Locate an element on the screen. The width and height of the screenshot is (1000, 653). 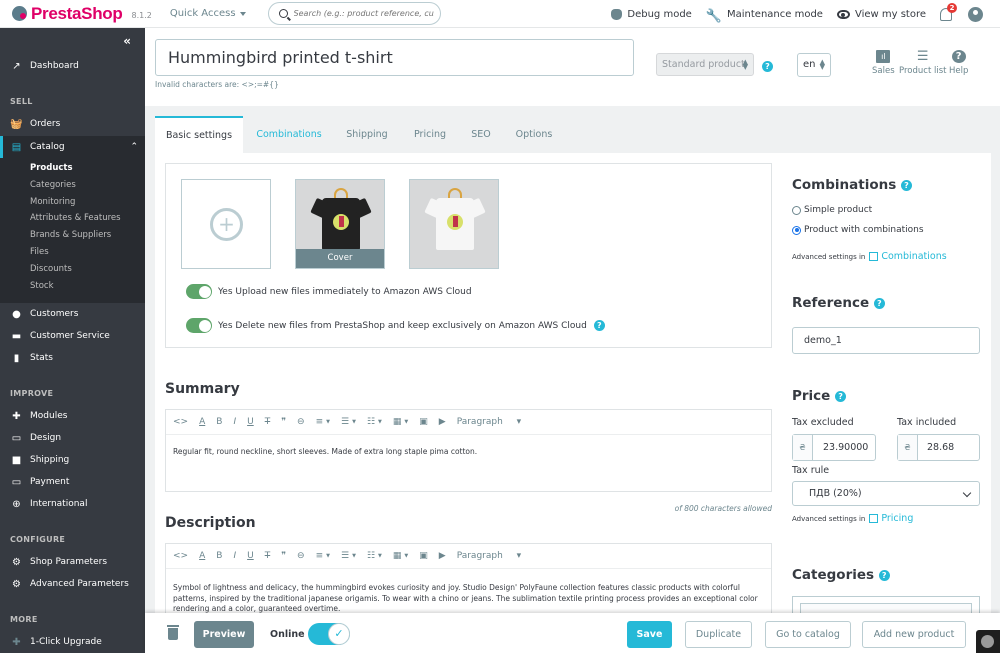
sidebar-item-international: ⊕ International is located at coordinates (72, 504).